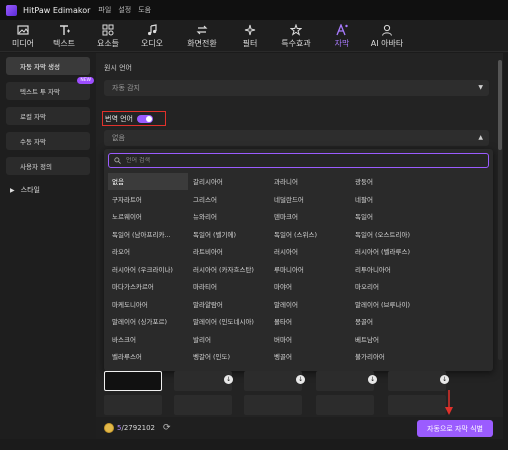 The height and width of the screenshot is (450, 508). I want to click on new-badge: NEW, so click(85, 80).